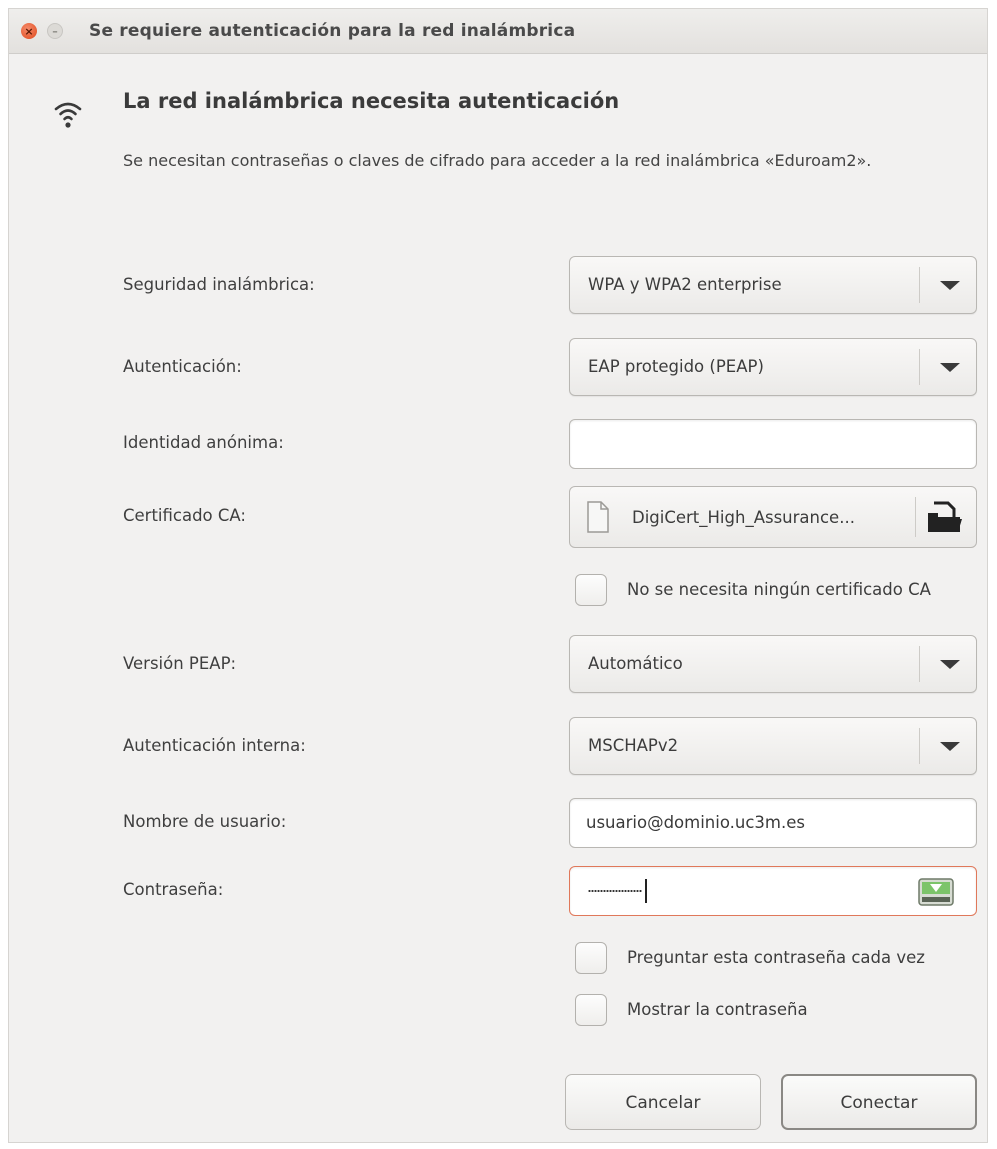 The height and width of the screenshot is (1149, 997). I want to click on minimize-icon: –, so click(55, 31).